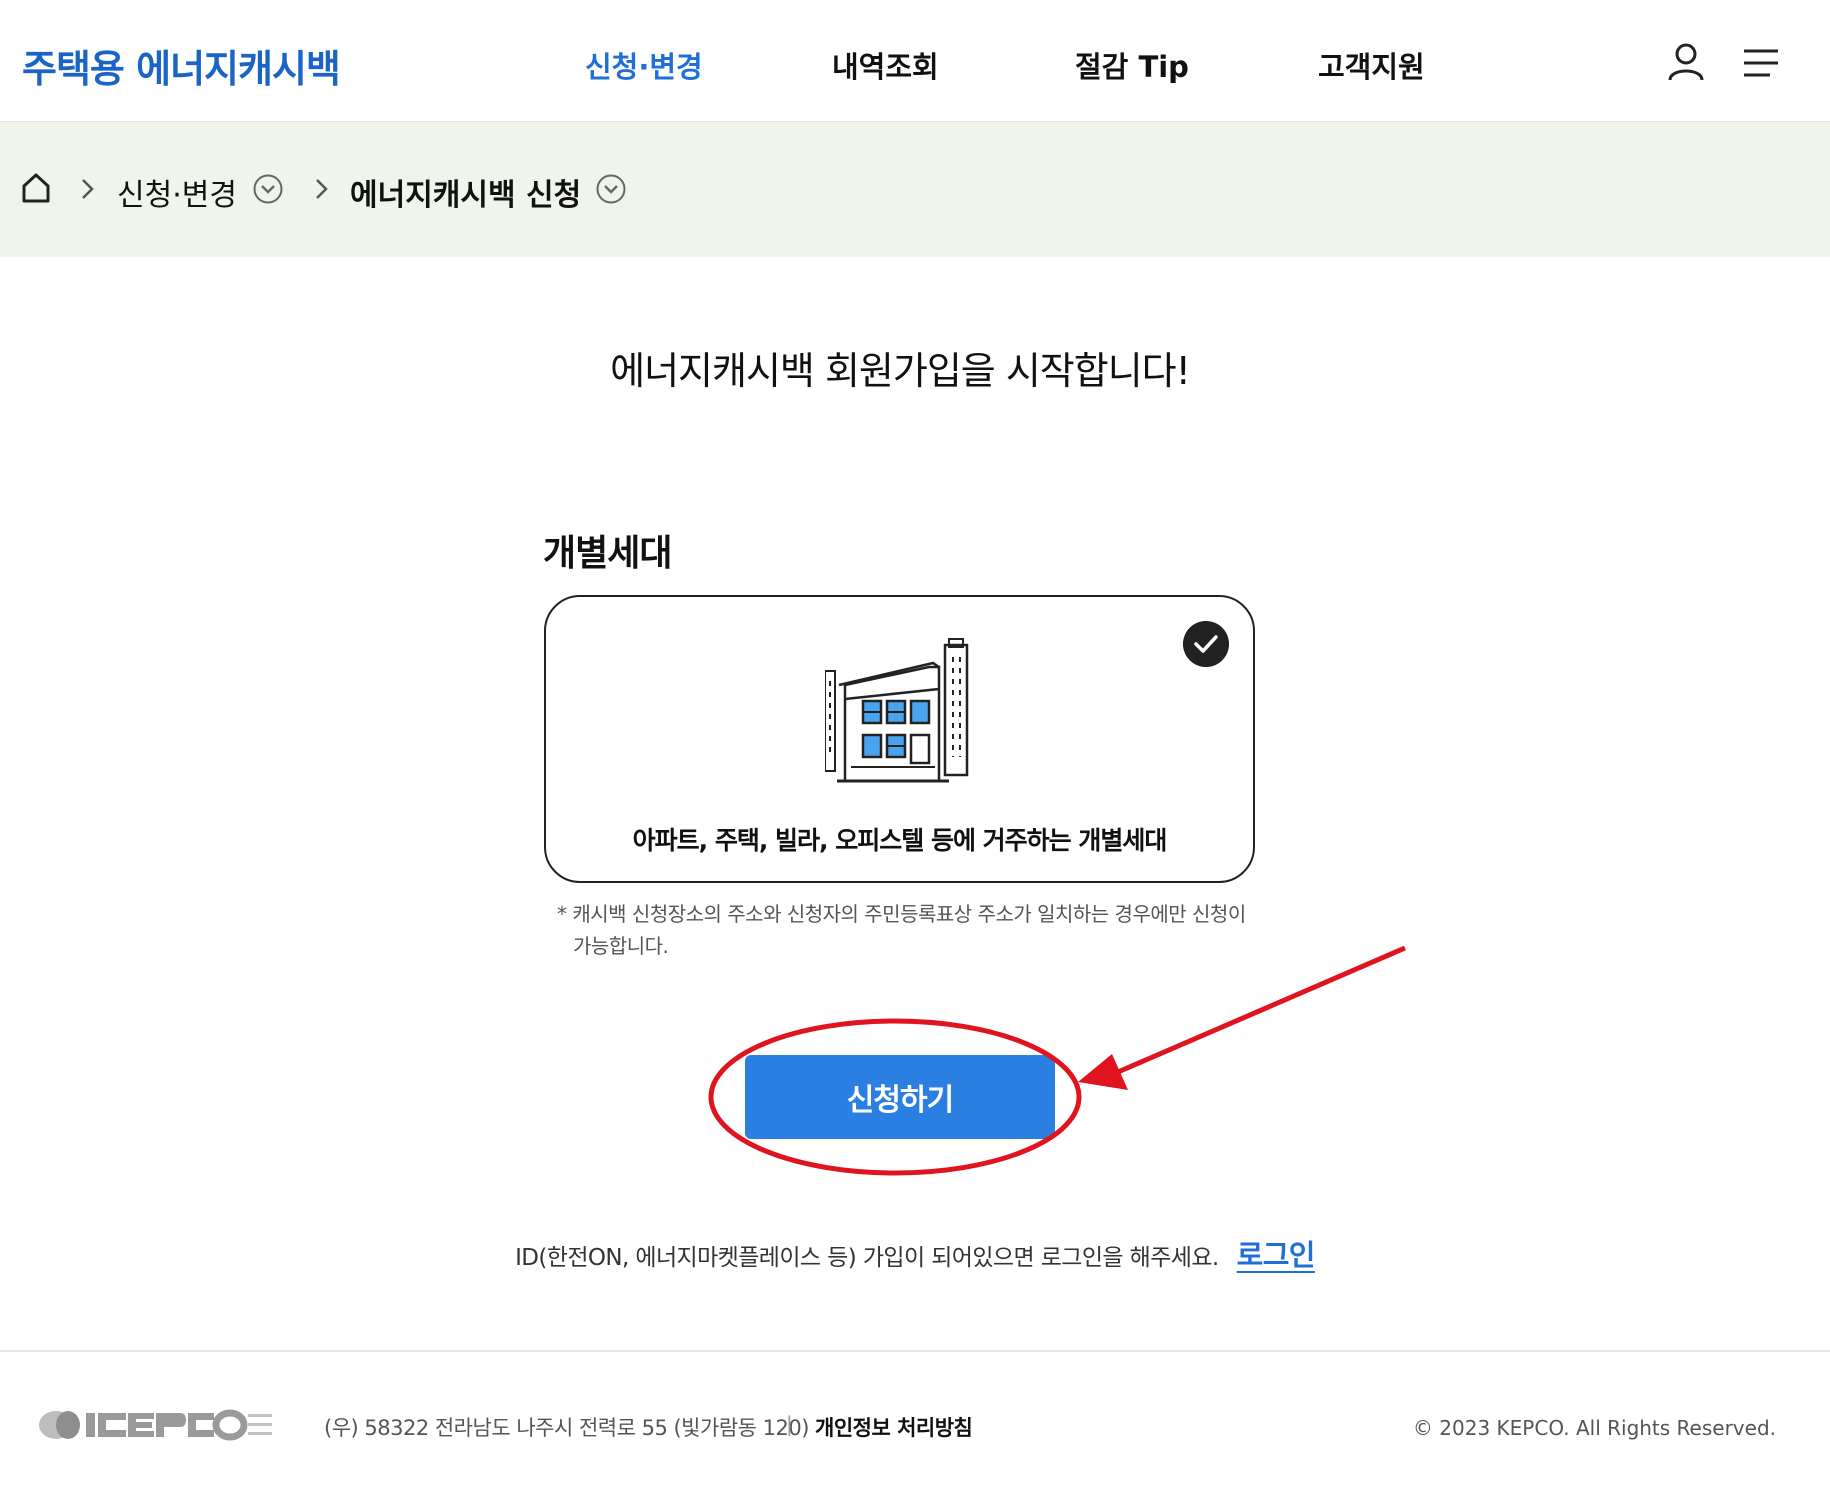  I want to click on breadcrumb-item-cashback-apply: 에너지캐시백 신청, so click(465, 192).